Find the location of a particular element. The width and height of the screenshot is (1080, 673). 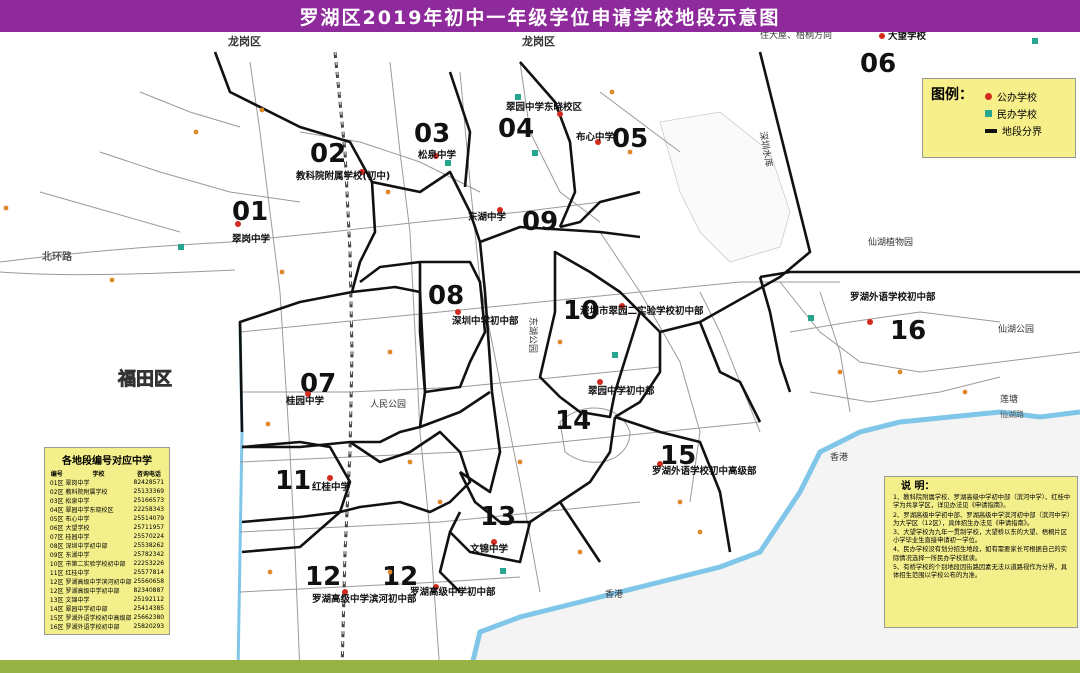

table-cell: 82428571 is located at coordinates (149, 482).